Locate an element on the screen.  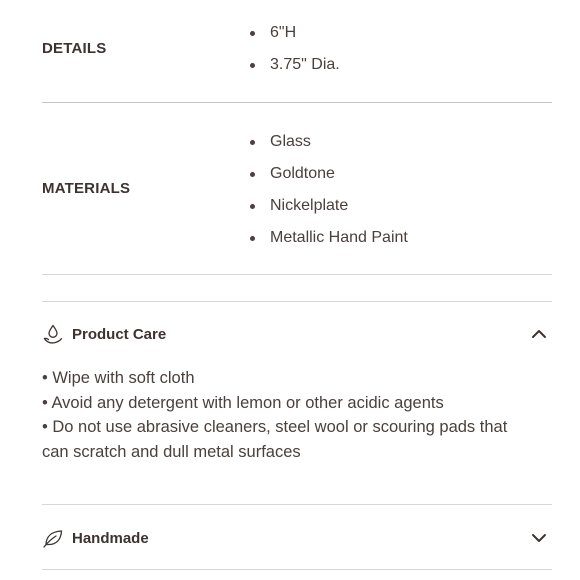
chevron-up-icon is located at coordinates (539, 334).